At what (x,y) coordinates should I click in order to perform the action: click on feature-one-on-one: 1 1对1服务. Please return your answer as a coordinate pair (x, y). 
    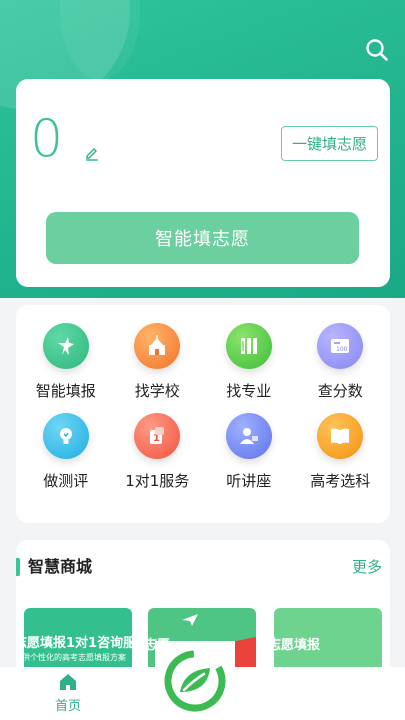
    Looking at the image, I should click on (158, 458).